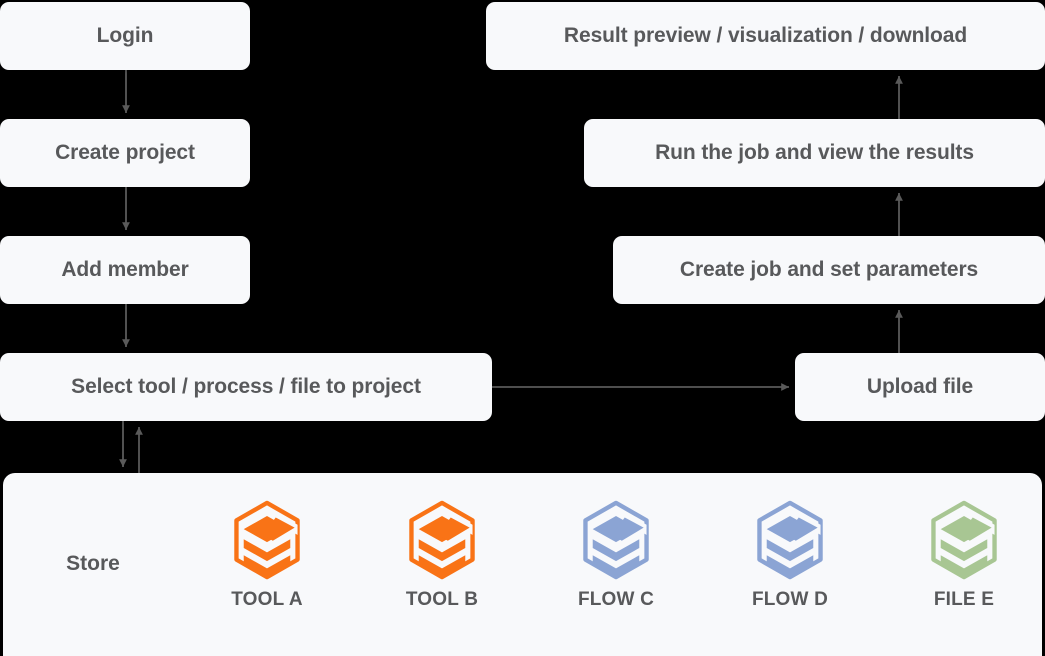 Image resolution: width=1045 pixels, height=656 pixels. I want to click on store-item: FLOW D, so click(790, 555).